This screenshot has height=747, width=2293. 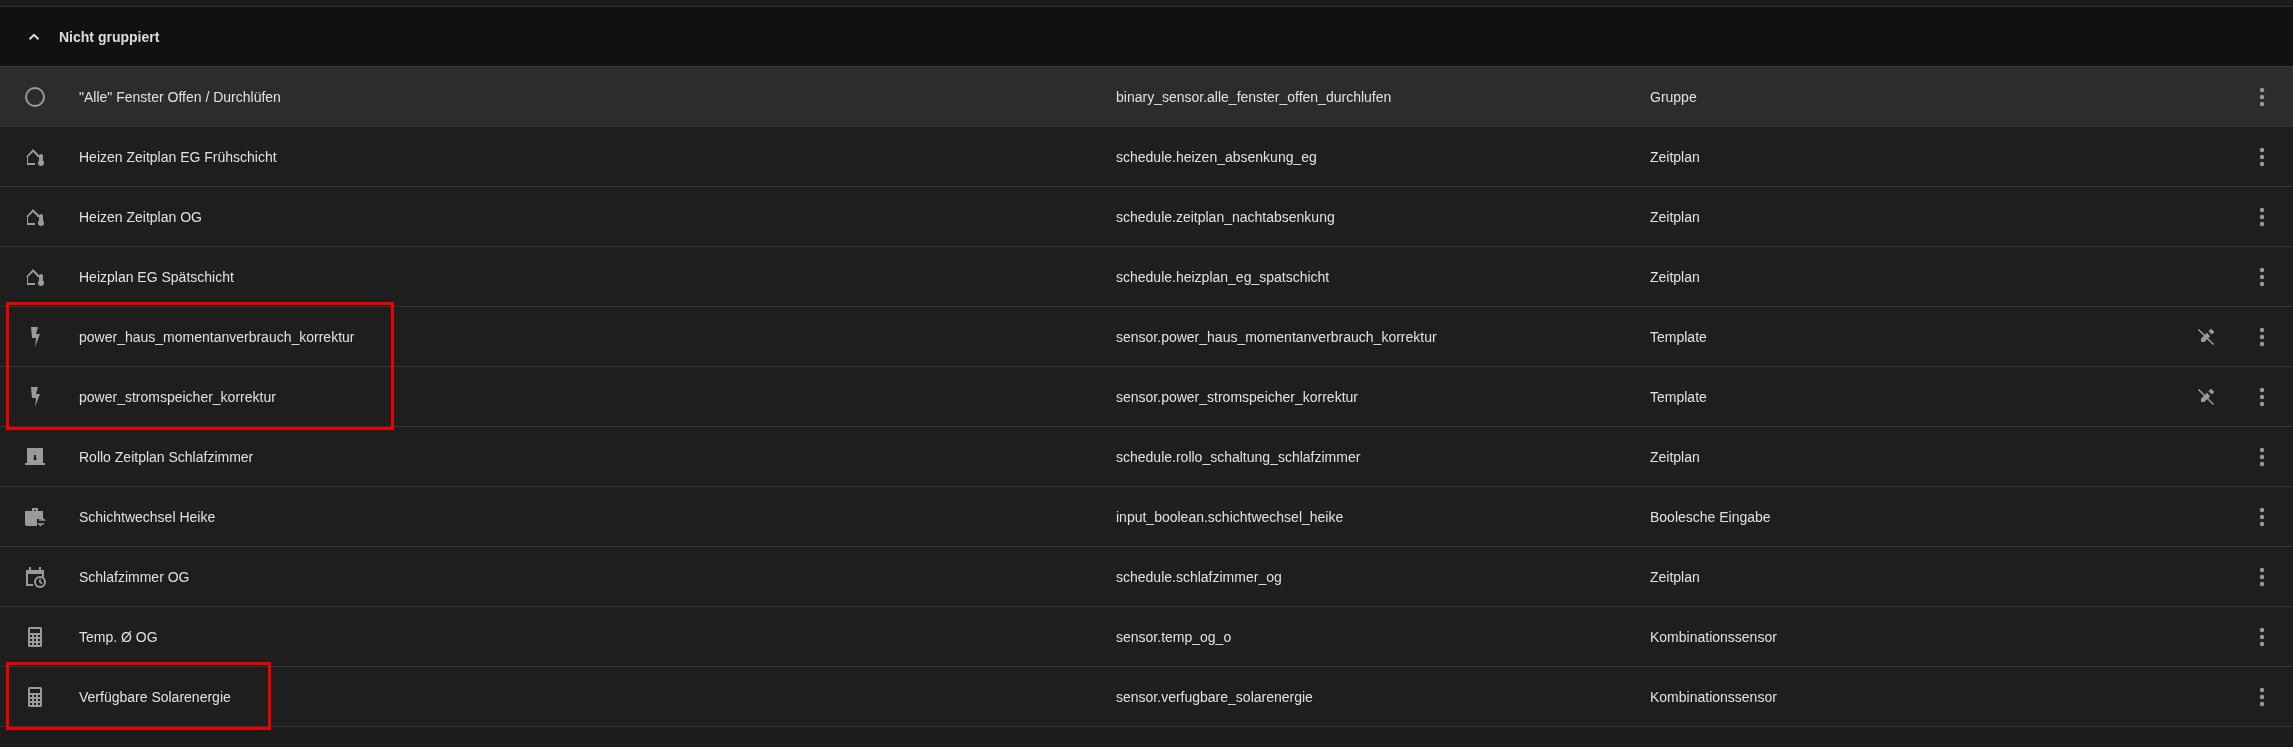 I want to click on entity-id: sensor.power_haus_momentanverbrauch_korrektur, so click(x=1277, y=336).